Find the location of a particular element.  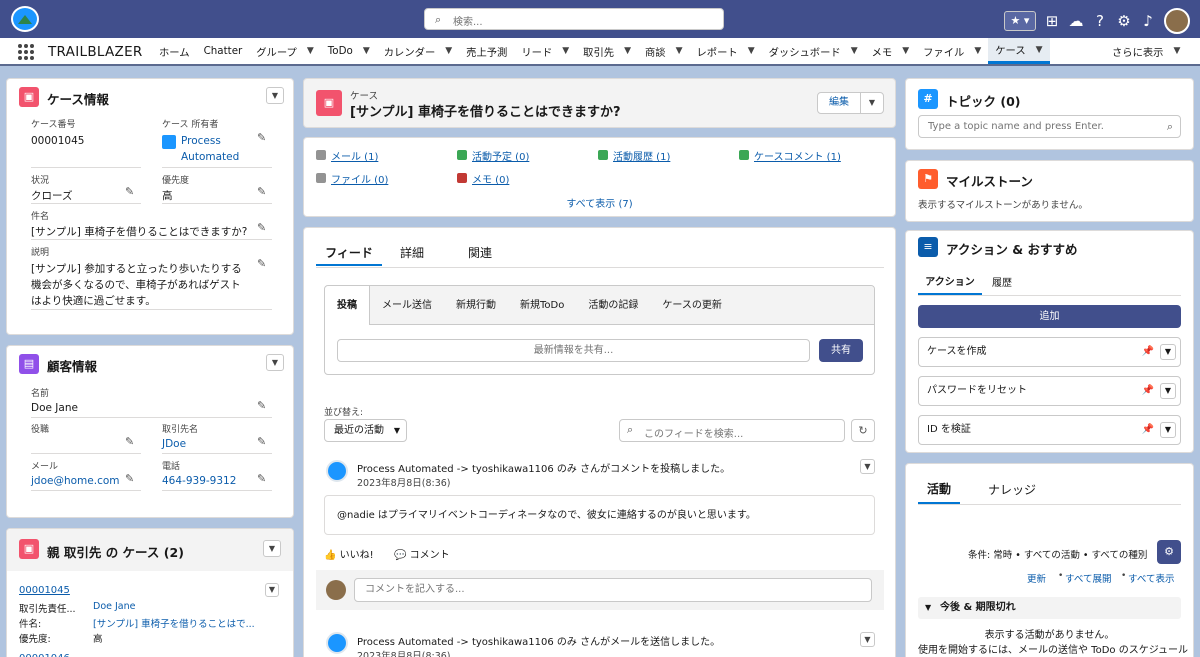

edit-description-icon: ✎ is located at coordinates (261, 263).